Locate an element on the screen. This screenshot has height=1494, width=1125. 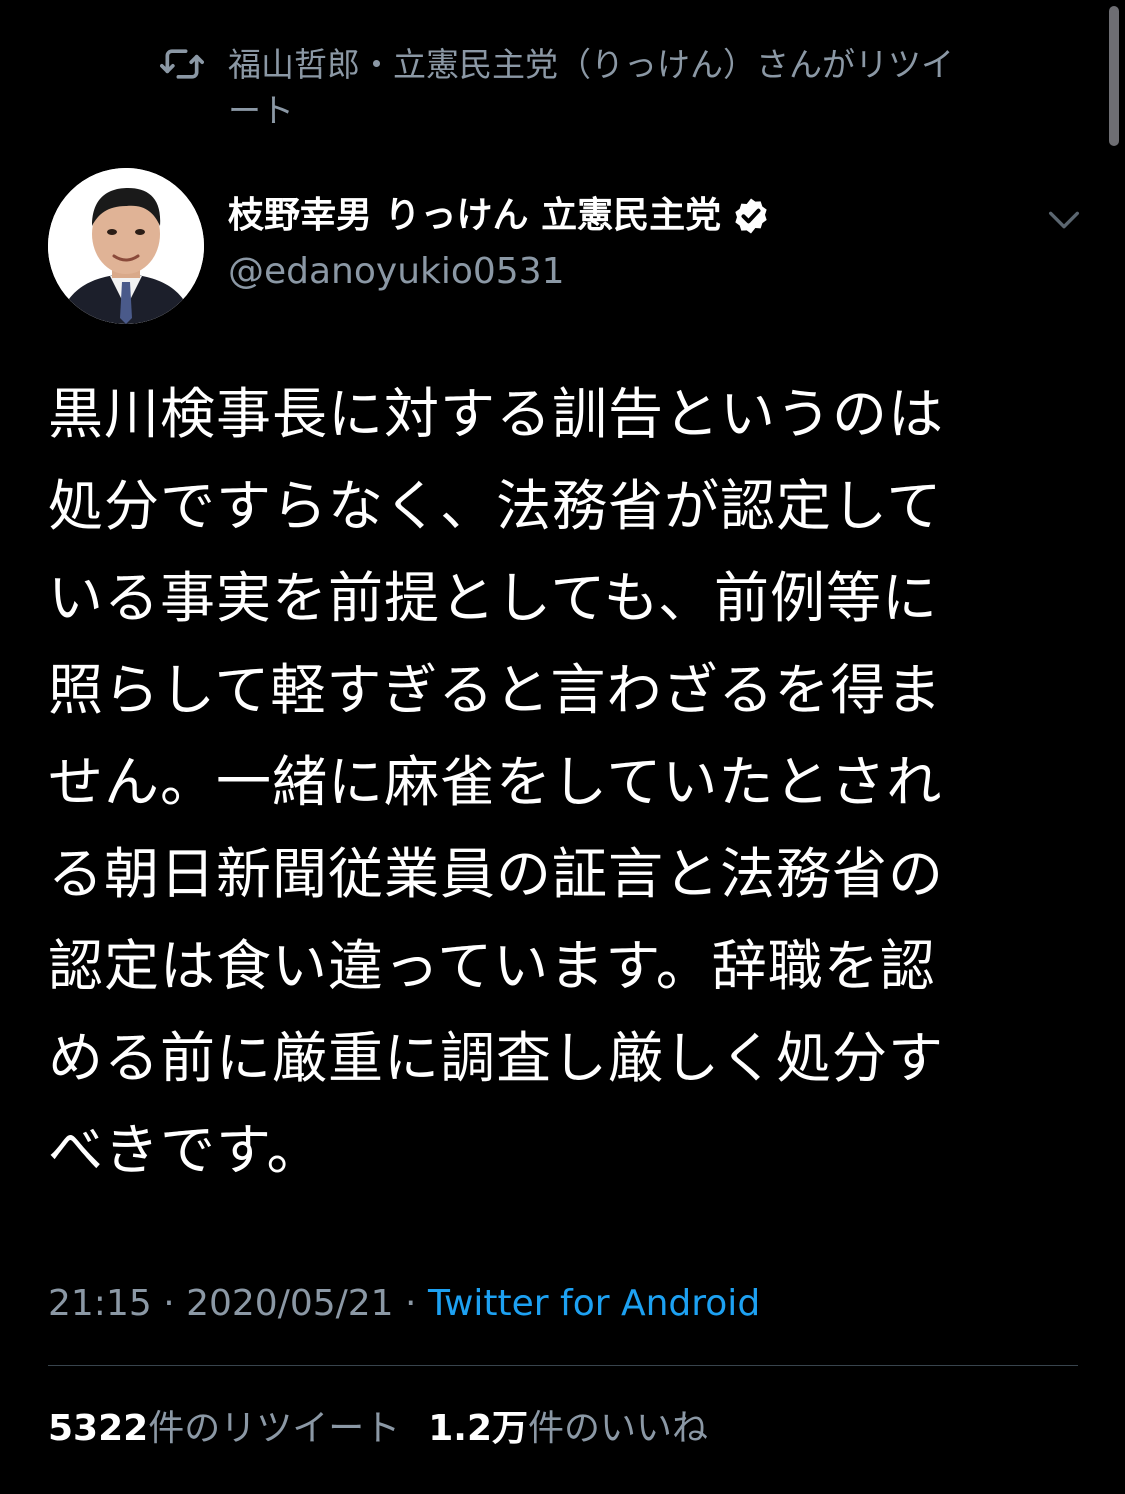
likes-stat: 1.2万件のいいね is located at coordinates (568, 1428).